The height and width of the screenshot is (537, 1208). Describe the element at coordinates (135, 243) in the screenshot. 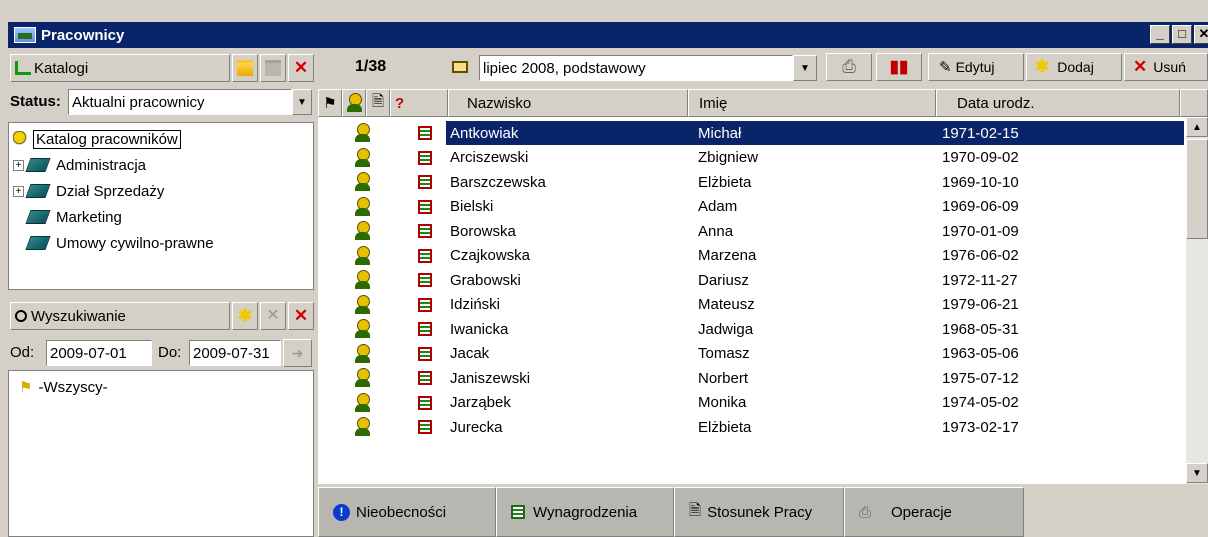

I see `tree-item-label: Umowy cywilno-prawne` at that location.